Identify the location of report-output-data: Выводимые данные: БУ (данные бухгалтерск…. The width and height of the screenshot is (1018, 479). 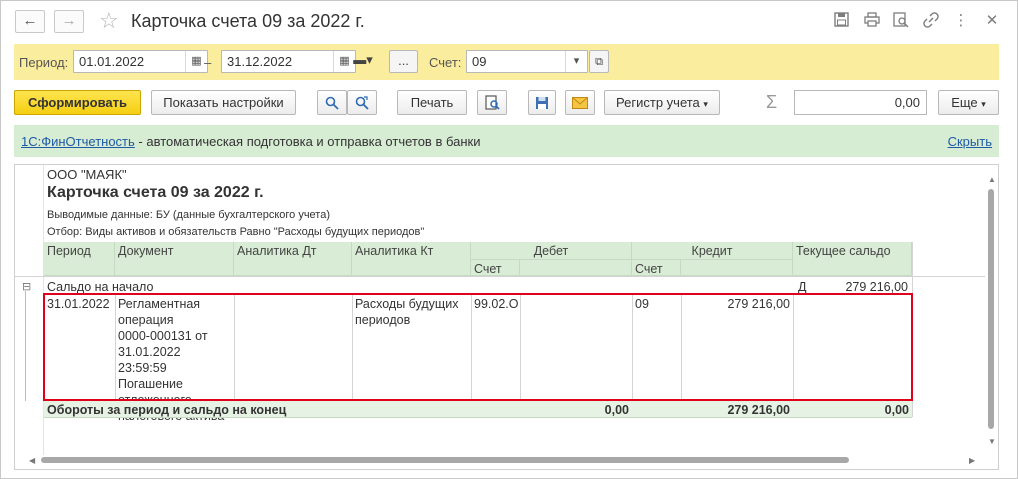
(188, 215).